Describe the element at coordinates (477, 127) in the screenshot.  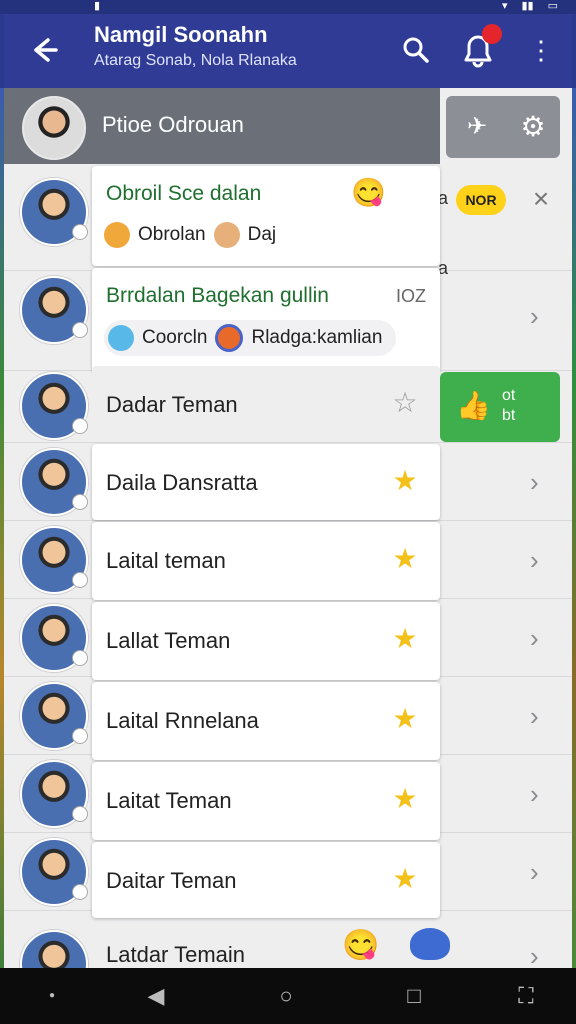
I see `pin-icon: ✈` at that location.